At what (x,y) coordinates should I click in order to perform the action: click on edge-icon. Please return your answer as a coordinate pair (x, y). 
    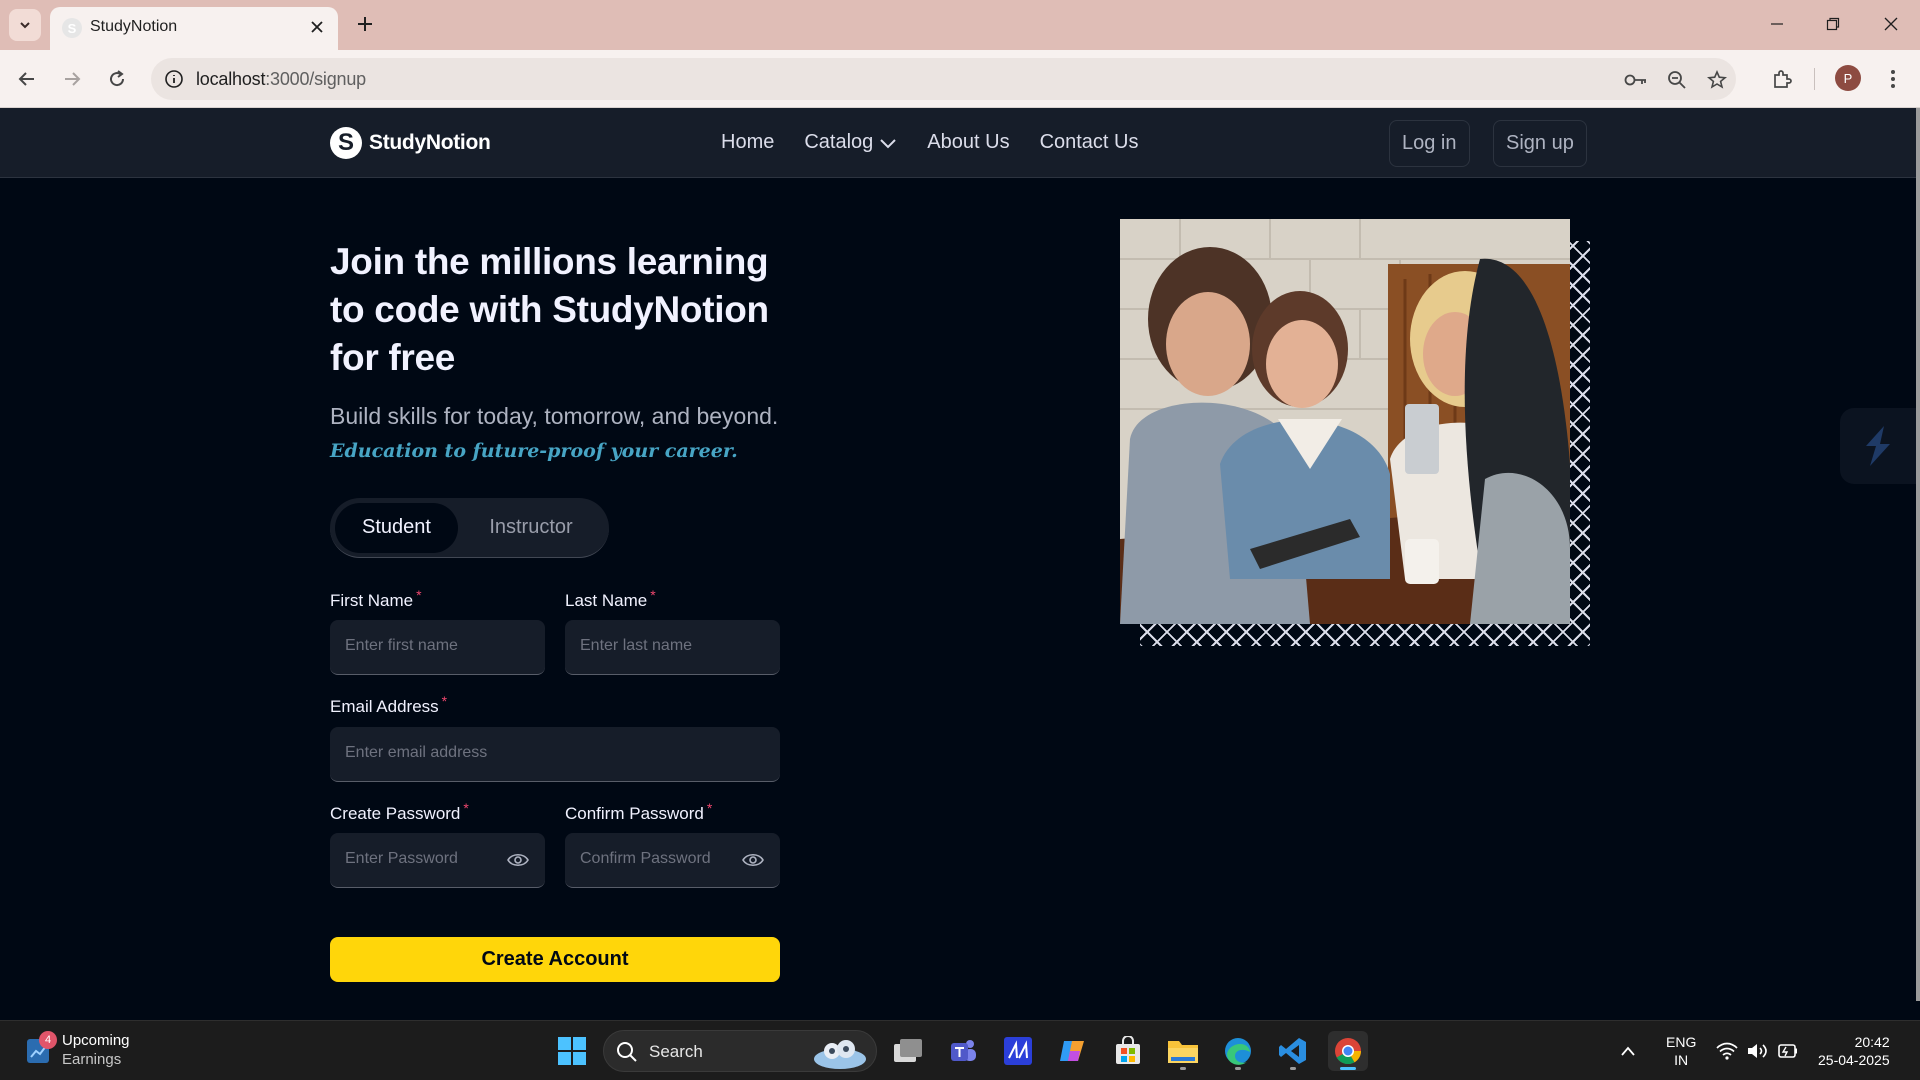
    Looking at the image, I should click on (1238, 1051).